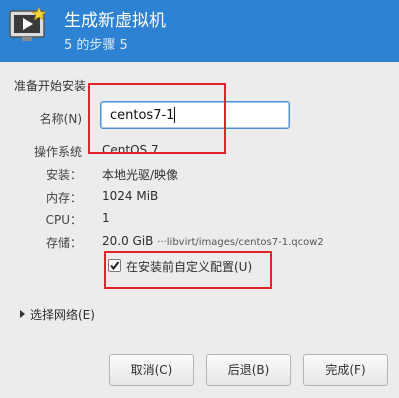  I want to click on back-button: 后退(B), so click(248, 370).